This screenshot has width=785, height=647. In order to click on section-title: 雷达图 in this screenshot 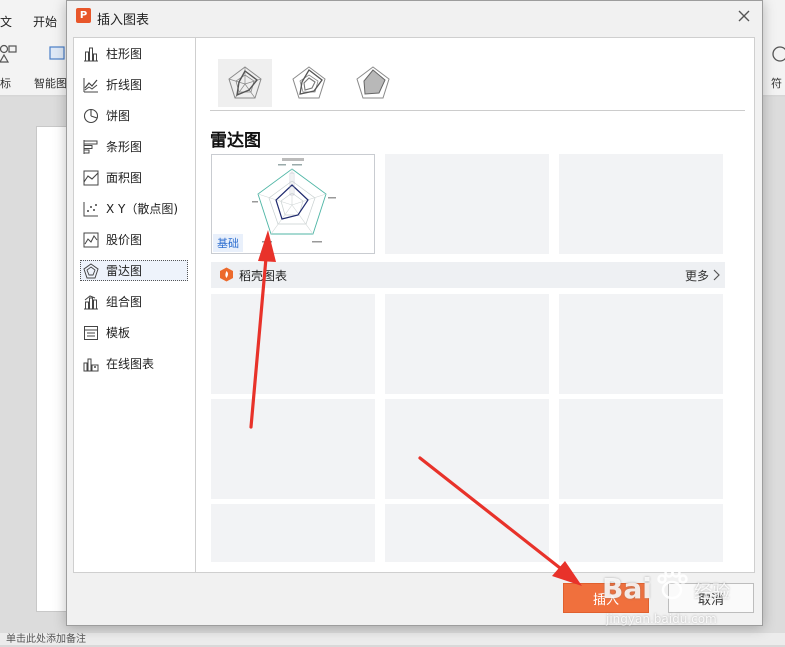, I will do `click(235, 141)`.